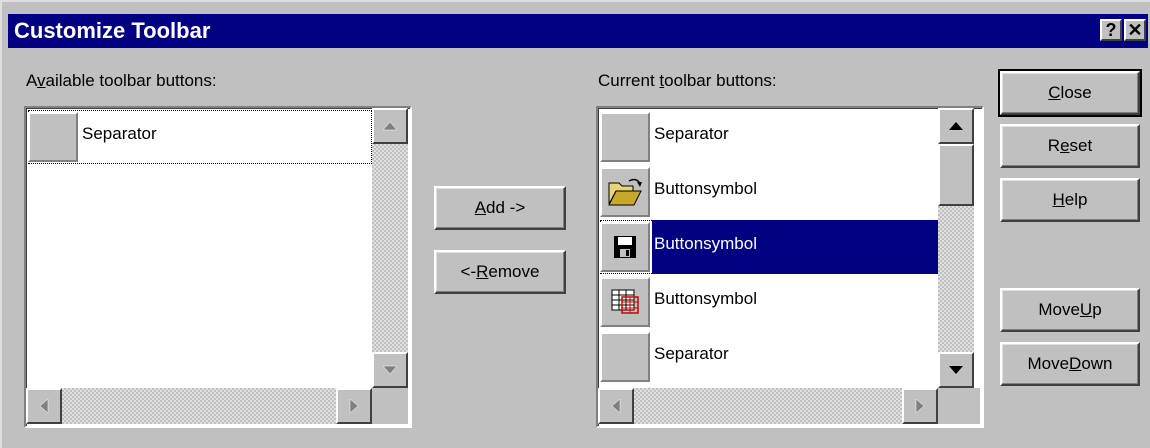  I want to click on available-buttons-label: Available toolbar buttons:, so click(121, 80).